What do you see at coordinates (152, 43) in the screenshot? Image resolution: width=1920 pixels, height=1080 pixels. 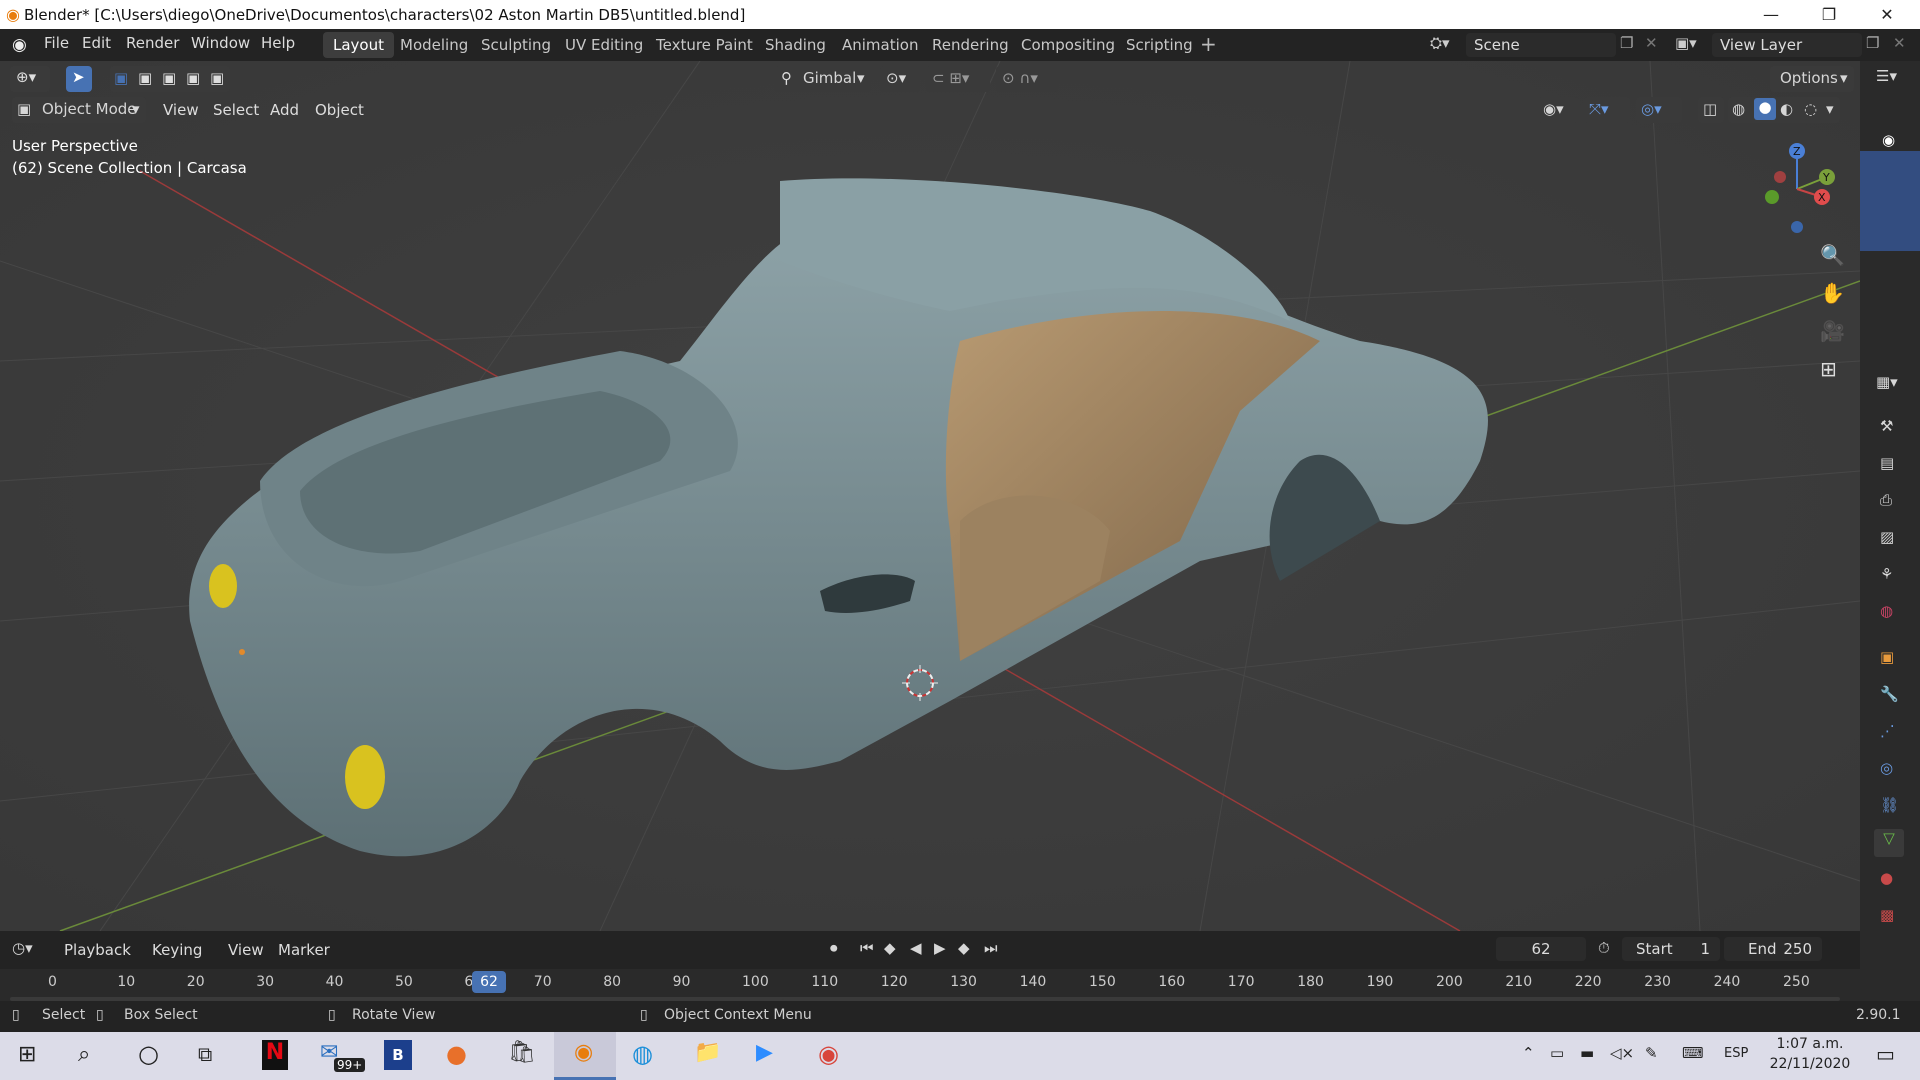 I see `menu-render: Render` at bounding box center [152, 43].